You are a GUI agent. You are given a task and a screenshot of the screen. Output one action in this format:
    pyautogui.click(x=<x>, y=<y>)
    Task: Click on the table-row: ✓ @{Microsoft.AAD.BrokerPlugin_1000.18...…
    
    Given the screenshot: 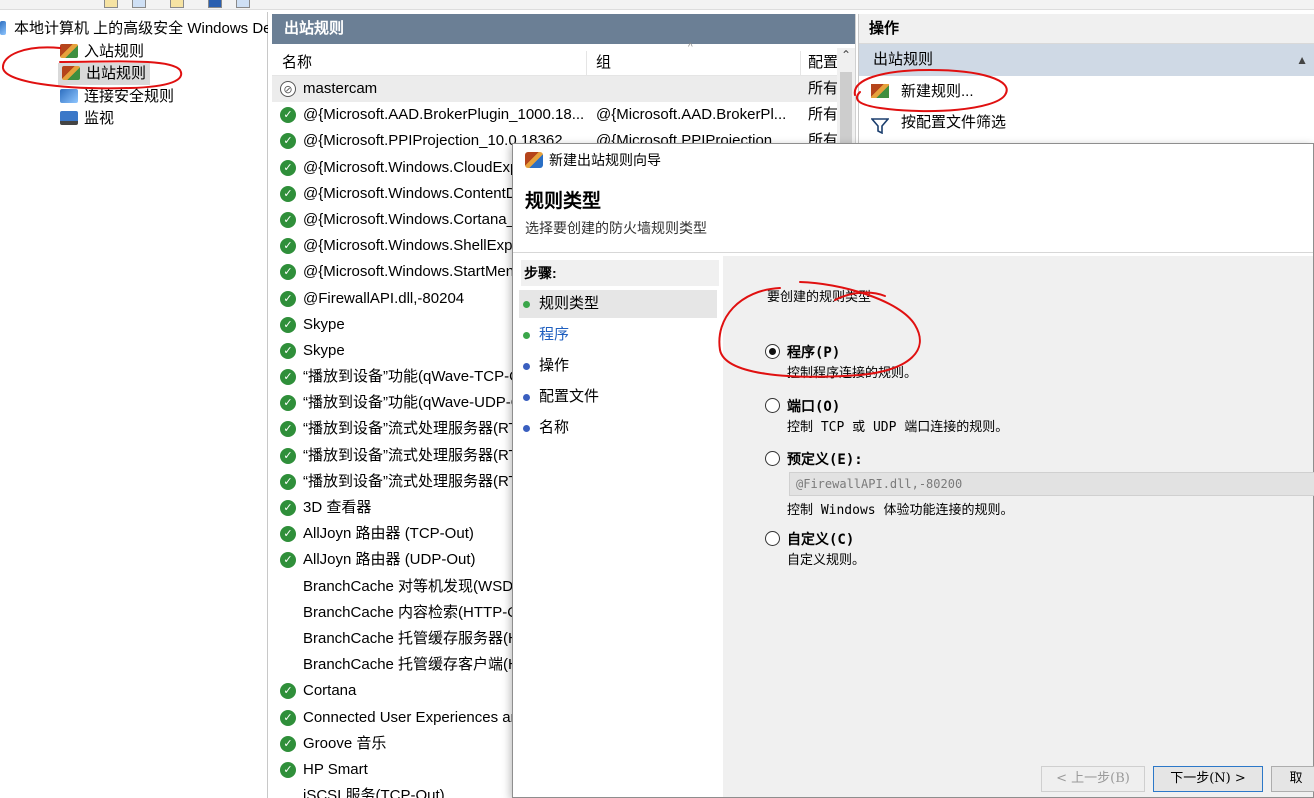 What is the action you would take?
    pyautogui.click(x=563, y=115)
    